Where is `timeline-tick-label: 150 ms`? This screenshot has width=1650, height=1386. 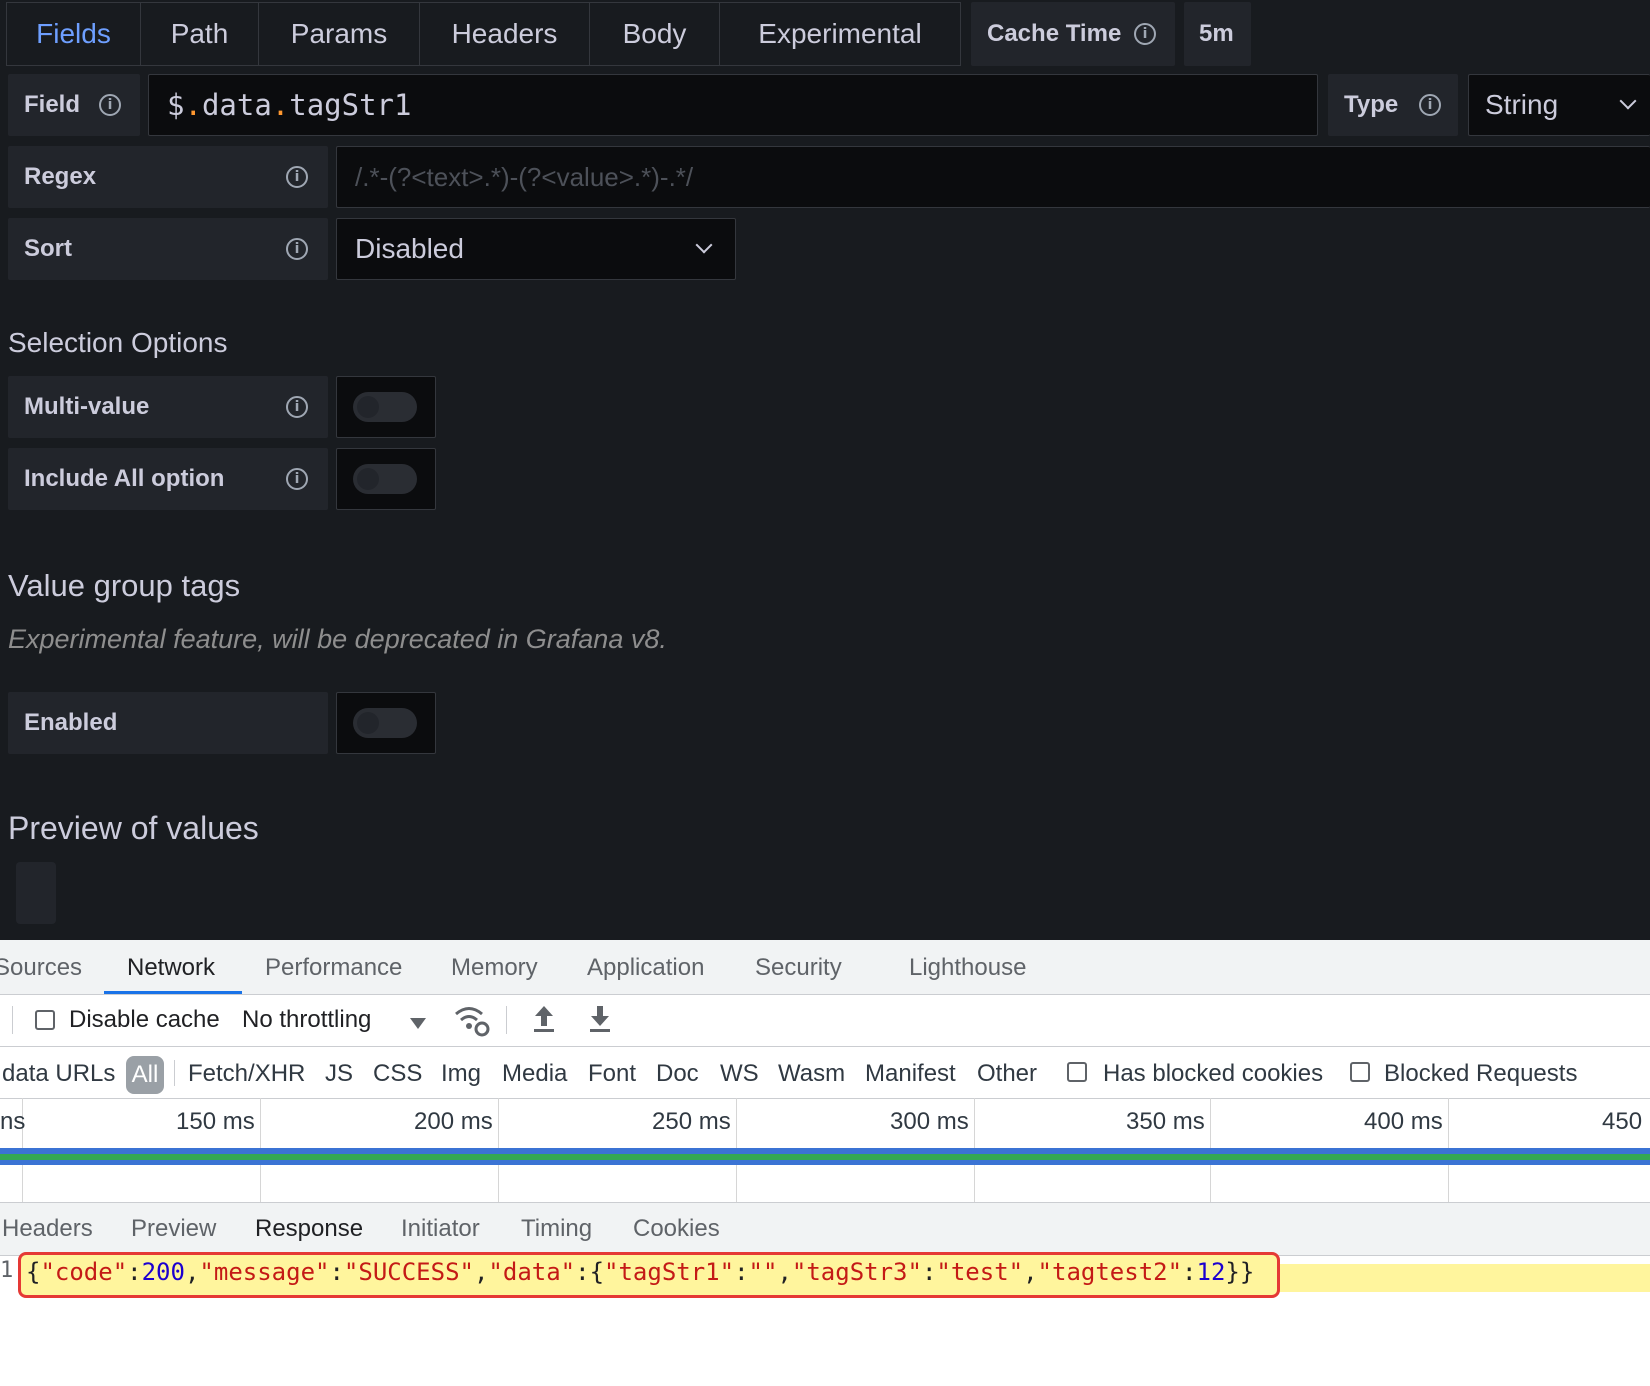 timeline-tick-label: 150 ms is located at coordinates (215, 1121).